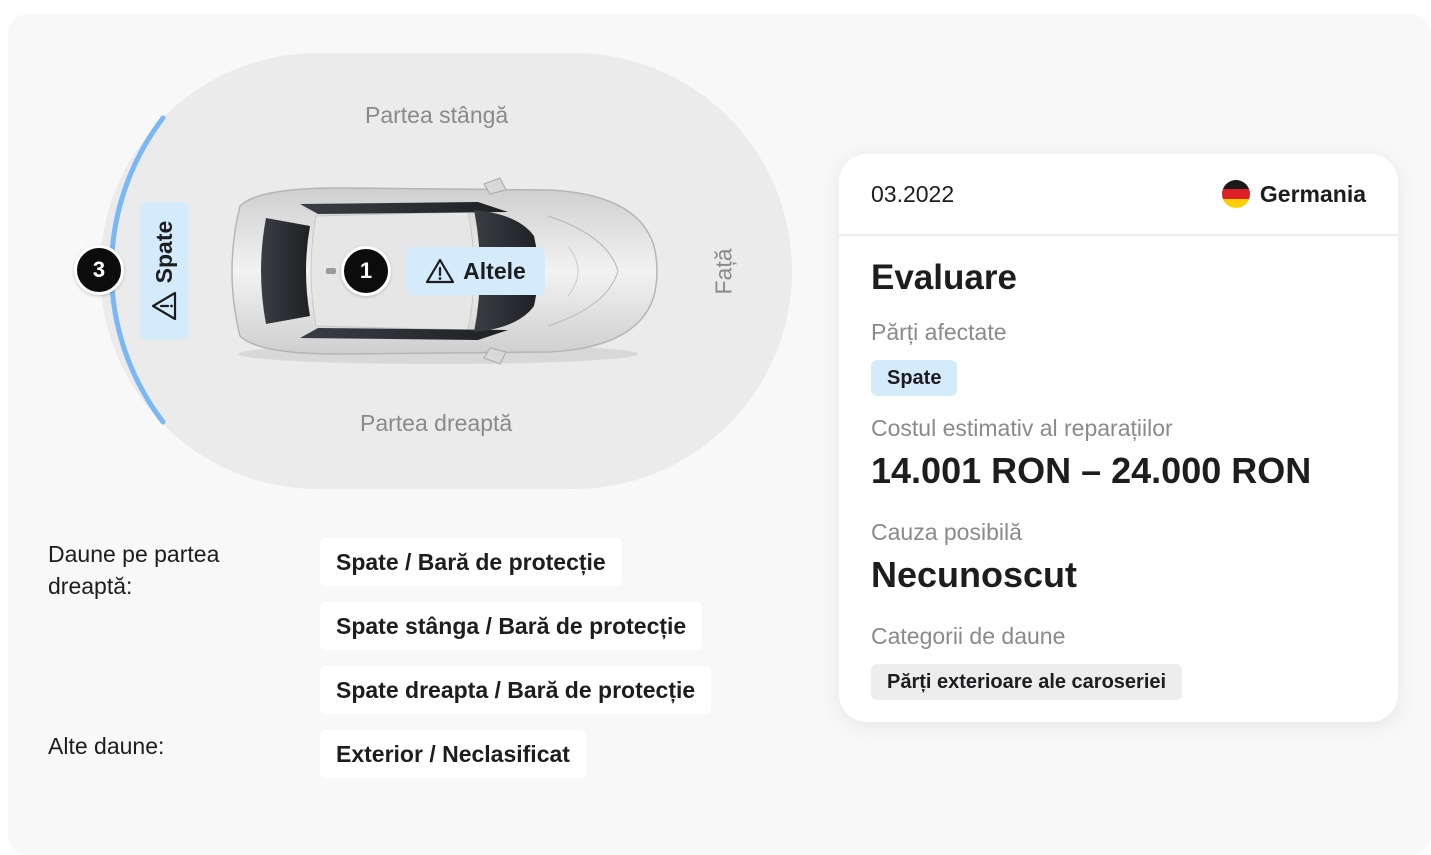 This screenshot has height=855, width=1431. What do you see at coordinates (913, 193) in the screenshot?
I see `evaluation-date: 03.2022` at bounding box center [913, 193].